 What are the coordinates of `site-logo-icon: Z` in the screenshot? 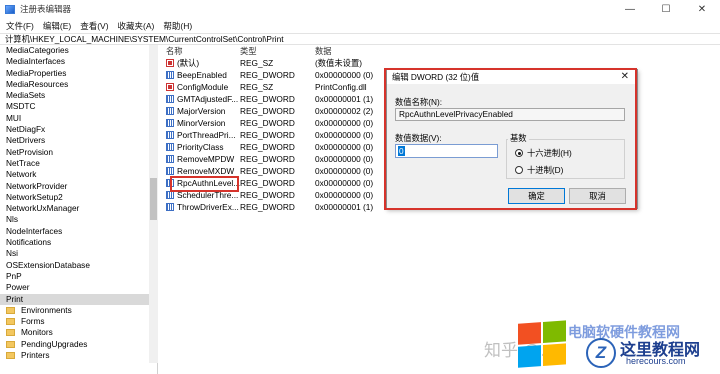 It's located at (601, 353).